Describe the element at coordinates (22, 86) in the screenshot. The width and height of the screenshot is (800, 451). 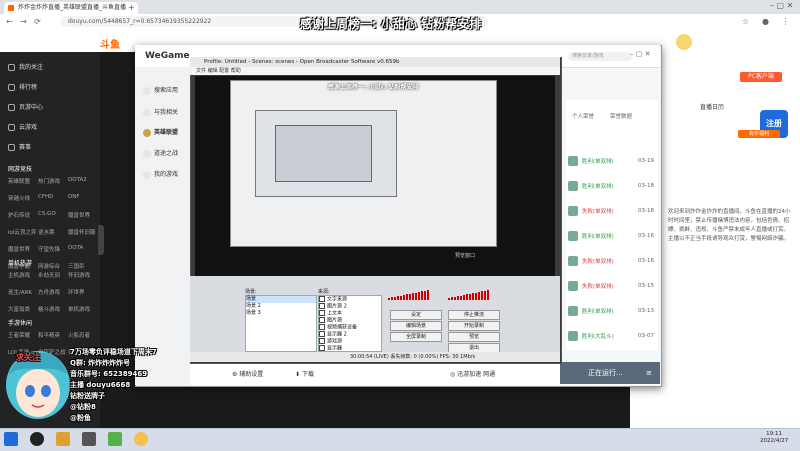
I see `sidebar-item-rank: 排行榜` at that location.